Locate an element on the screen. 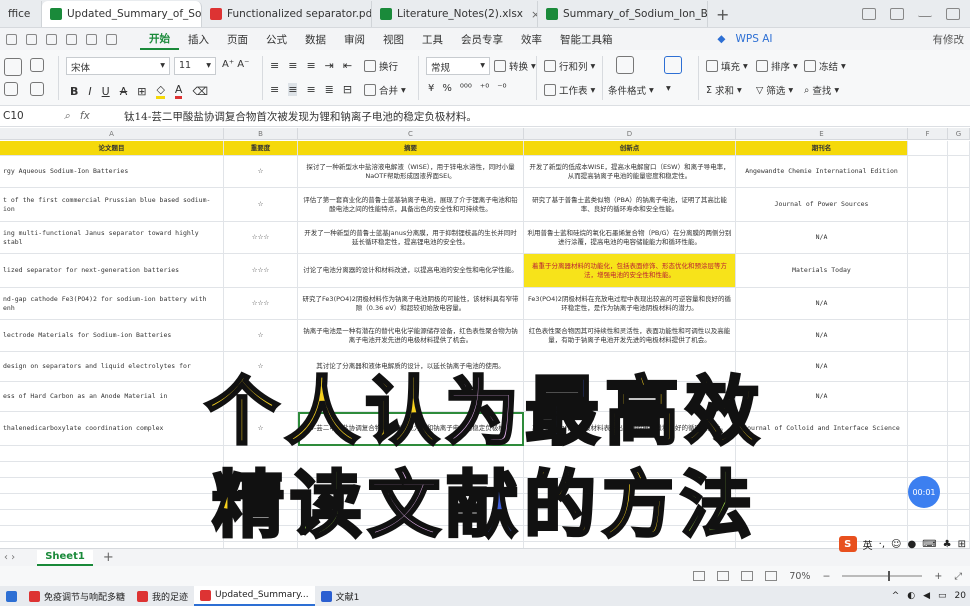 The height and width of the screenshot is (606, 970). currency-icon: ¥ is located at coordinates (431, 88).